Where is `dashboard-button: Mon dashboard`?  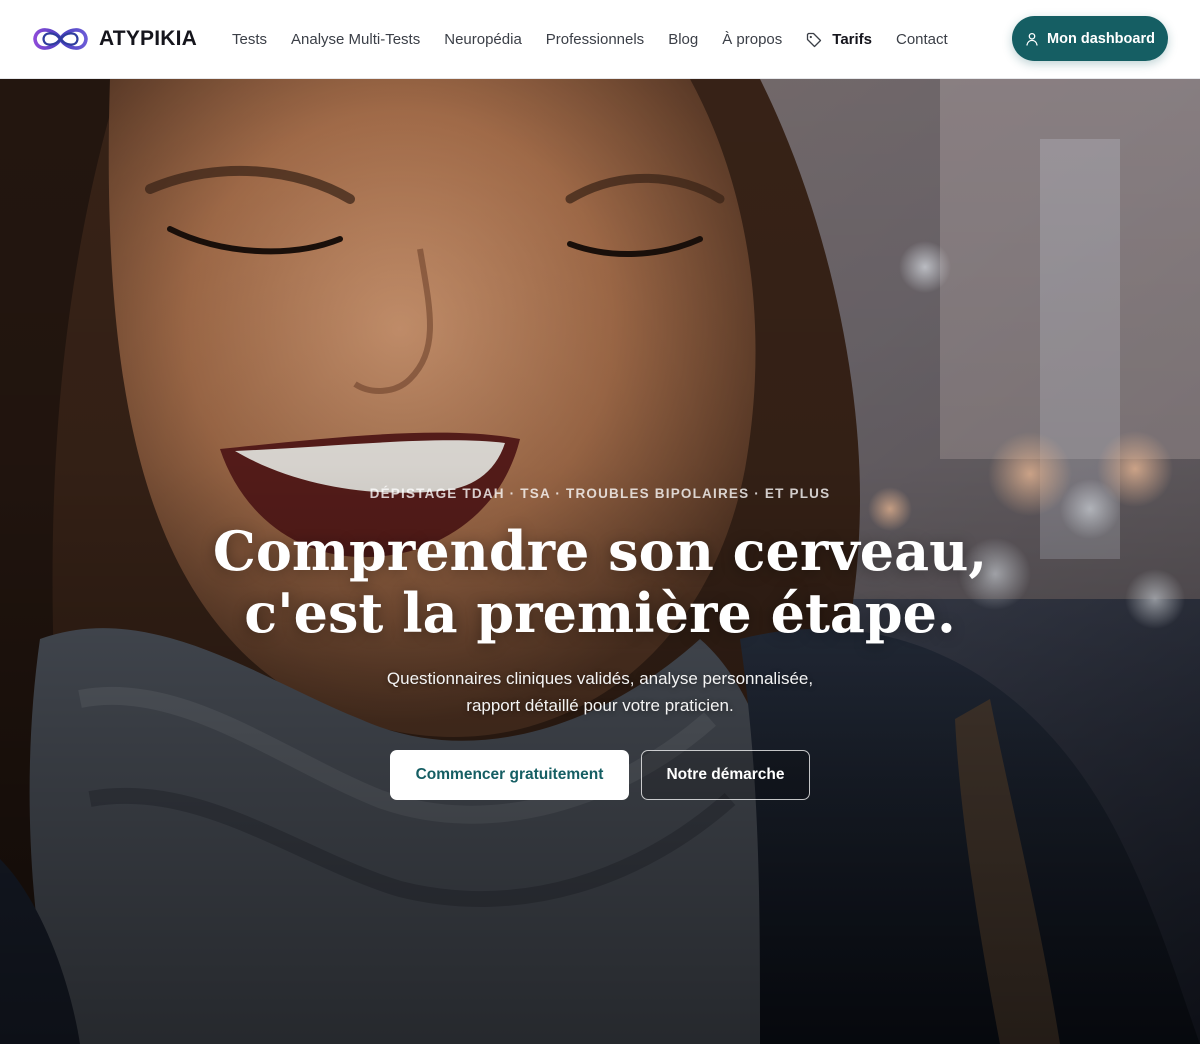
dashboard-button: Mon dashboard is located at coordinates (1090, 38).